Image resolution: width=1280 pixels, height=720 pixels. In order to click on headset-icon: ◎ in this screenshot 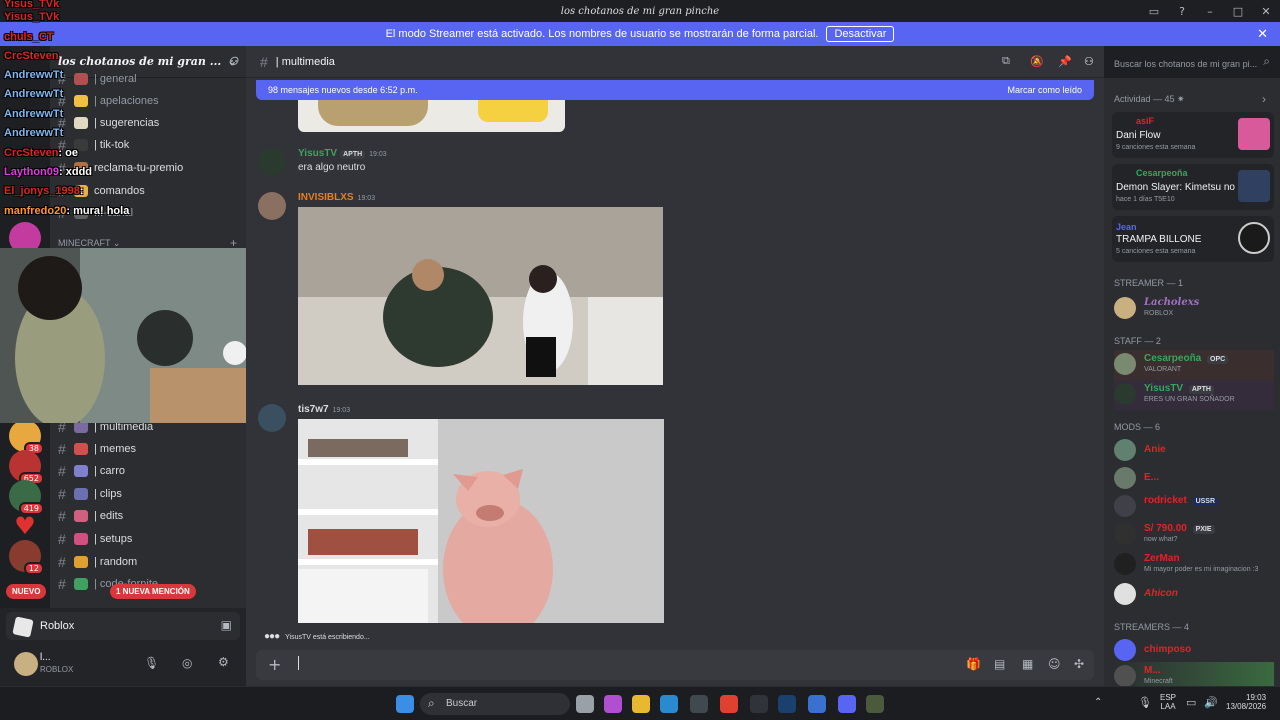, I will do `click(187, 663)`.